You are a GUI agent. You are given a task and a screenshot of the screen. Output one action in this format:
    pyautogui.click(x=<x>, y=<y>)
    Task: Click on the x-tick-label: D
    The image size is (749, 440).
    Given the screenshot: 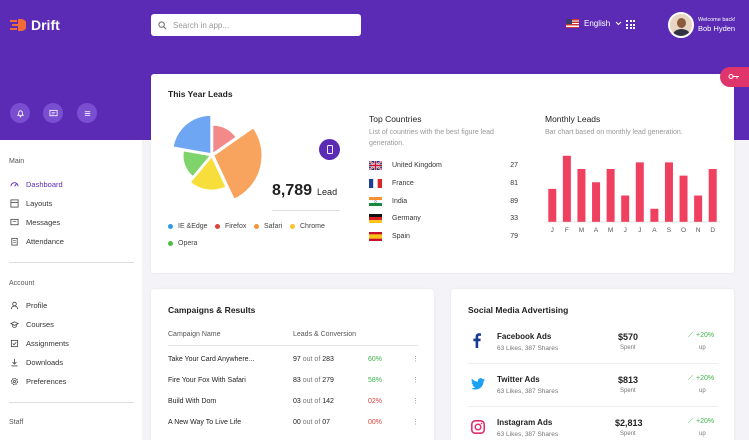 What is the action you would take?
    pyautogui.click(x=712, y=230)
    